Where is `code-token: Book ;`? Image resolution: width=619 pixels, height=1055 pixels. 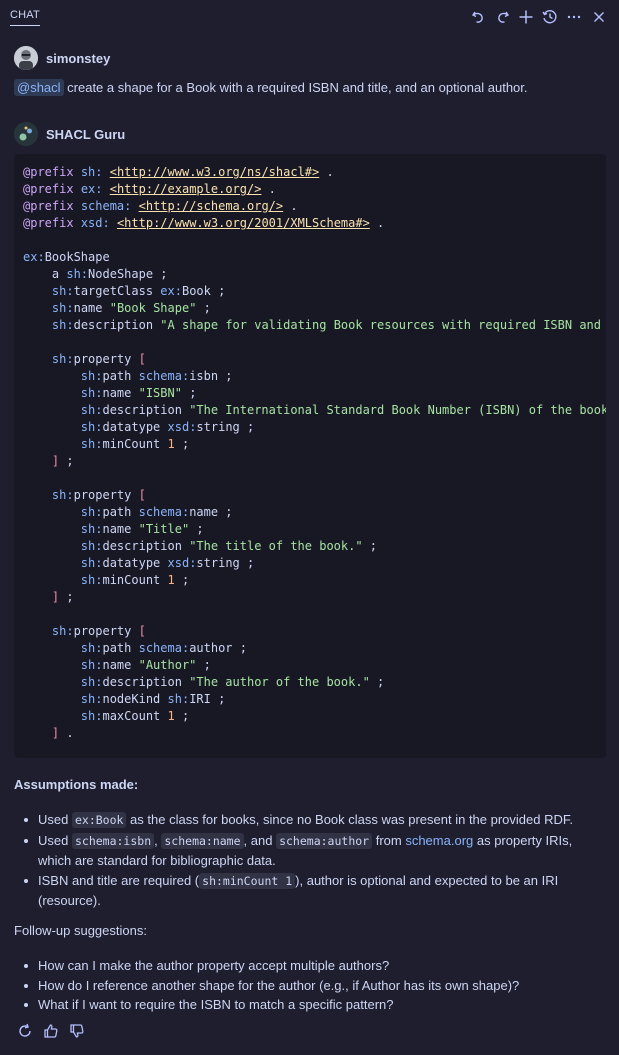 code-token: Book ; is located at coordinates (203, 291).